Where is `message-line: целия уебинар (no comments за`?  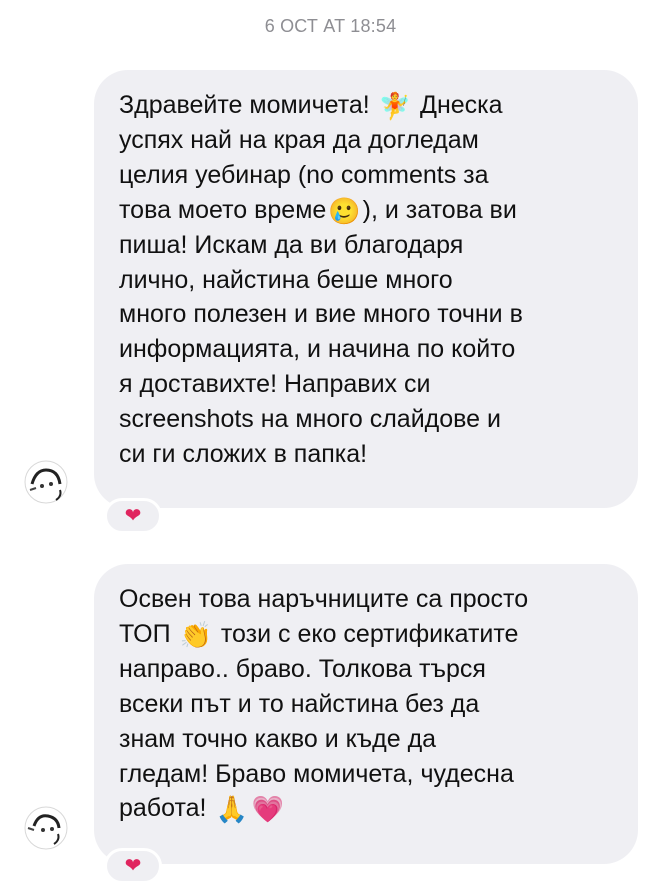
message-line: целия уебинар (no comments за is located at coordinates (304, 174).